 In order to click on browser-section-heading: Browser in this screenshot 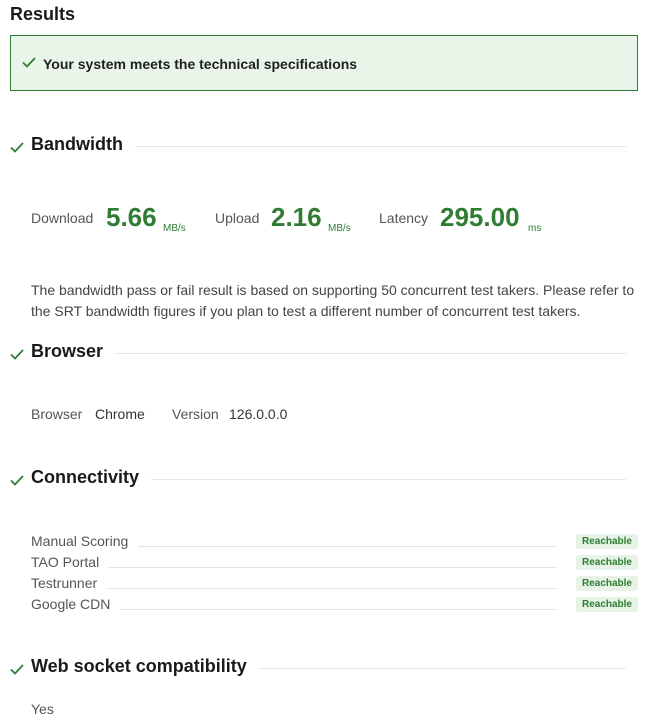, I will do `click(318, 353)`.